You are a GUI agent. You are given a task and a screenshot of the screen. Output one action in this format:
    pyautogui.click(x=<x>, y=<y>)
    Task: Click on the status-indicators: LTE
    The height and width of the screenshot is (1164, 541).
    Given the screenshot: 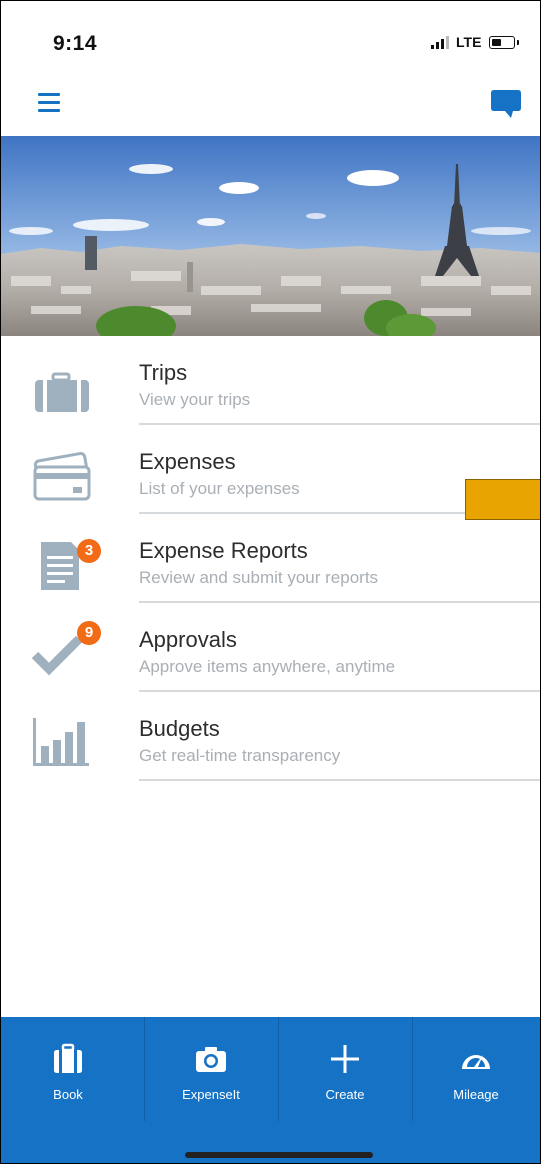 What is the action you would take?
    pyautogui.click(x=475, y=42)
    